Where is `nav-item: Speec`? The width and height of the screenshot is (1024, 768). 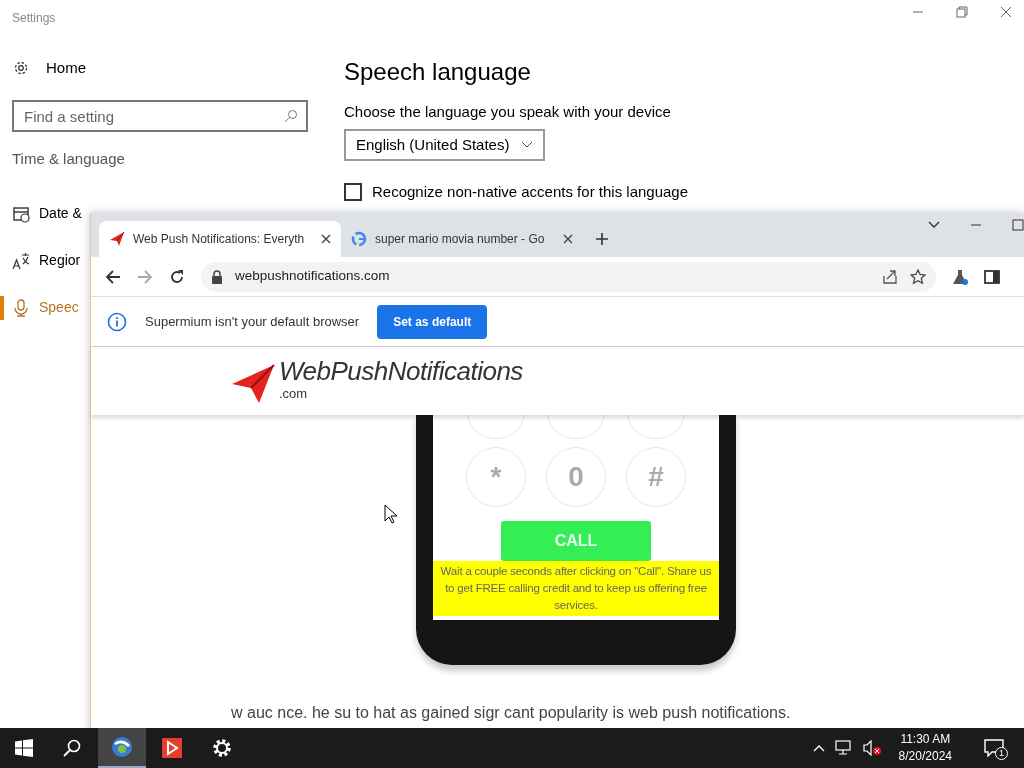
nav-item: Speec is located at coordinates (39, 307).